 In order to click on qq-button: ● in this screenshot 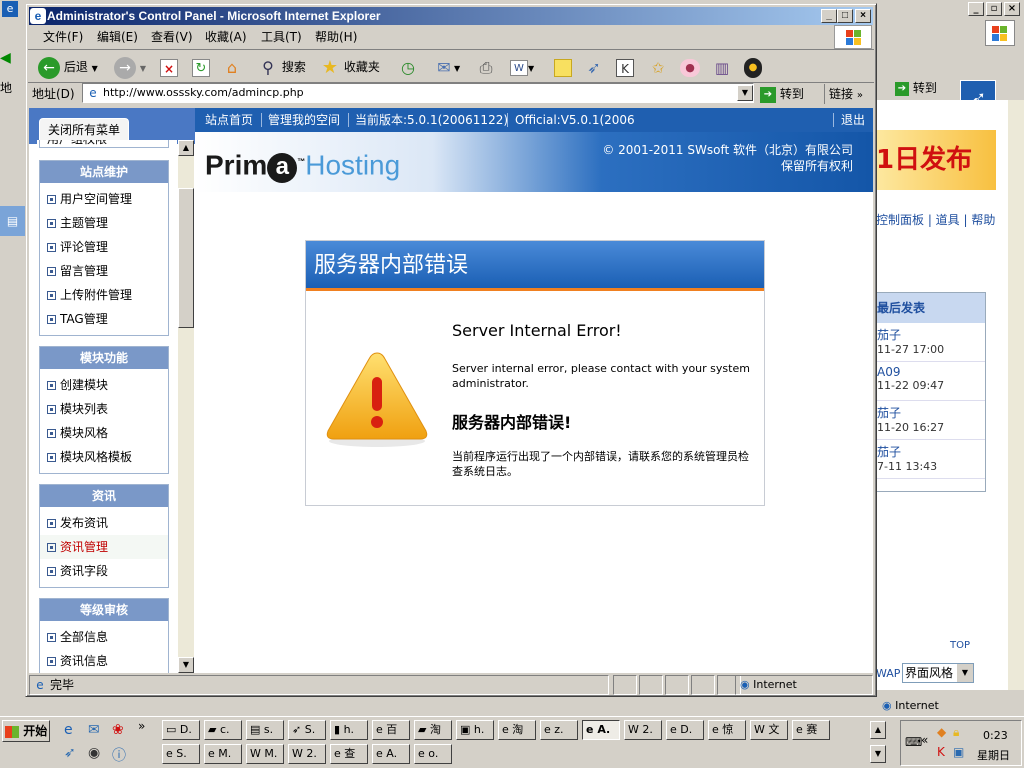, I will do `click(756, 67)`.